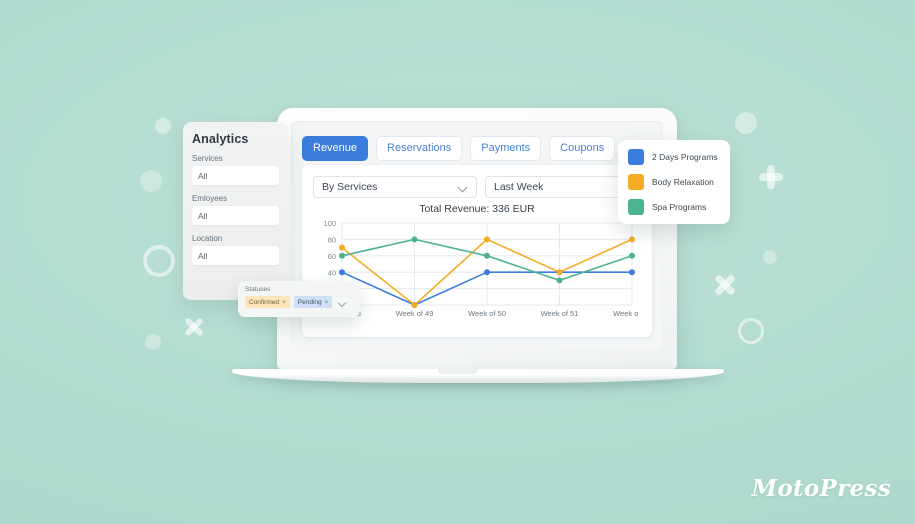 This screenshot has height=524, width=915. Describe the element at coordinates (487, 313) in the screenshot. I see `svg-text: Week of 50` at that location.